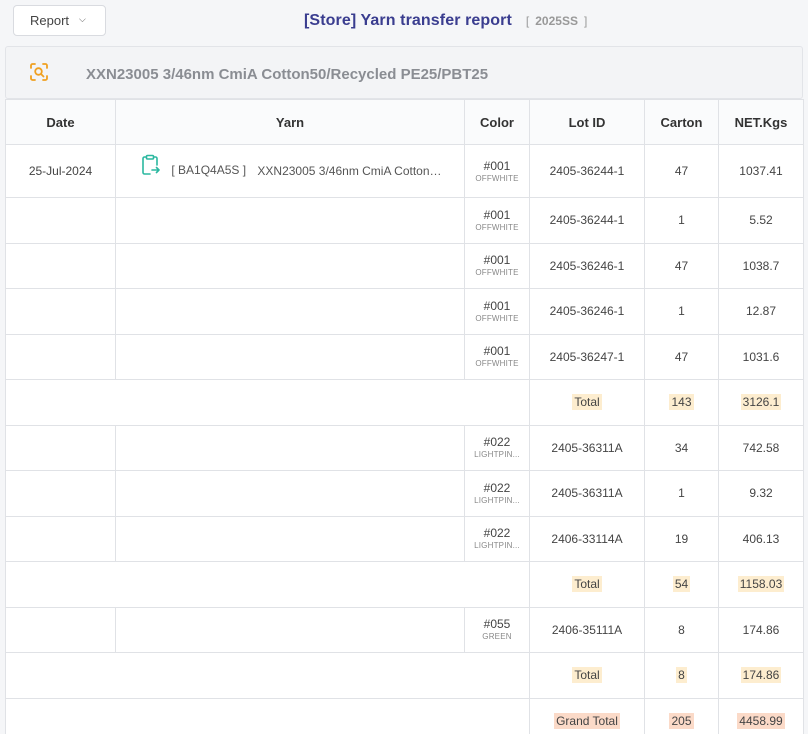 Image resolution: width=808 pixels, height=734 pixels. Describe the element at coordinates (267, 402) in the screenshot. I see `subtotal-spacer` at that location.